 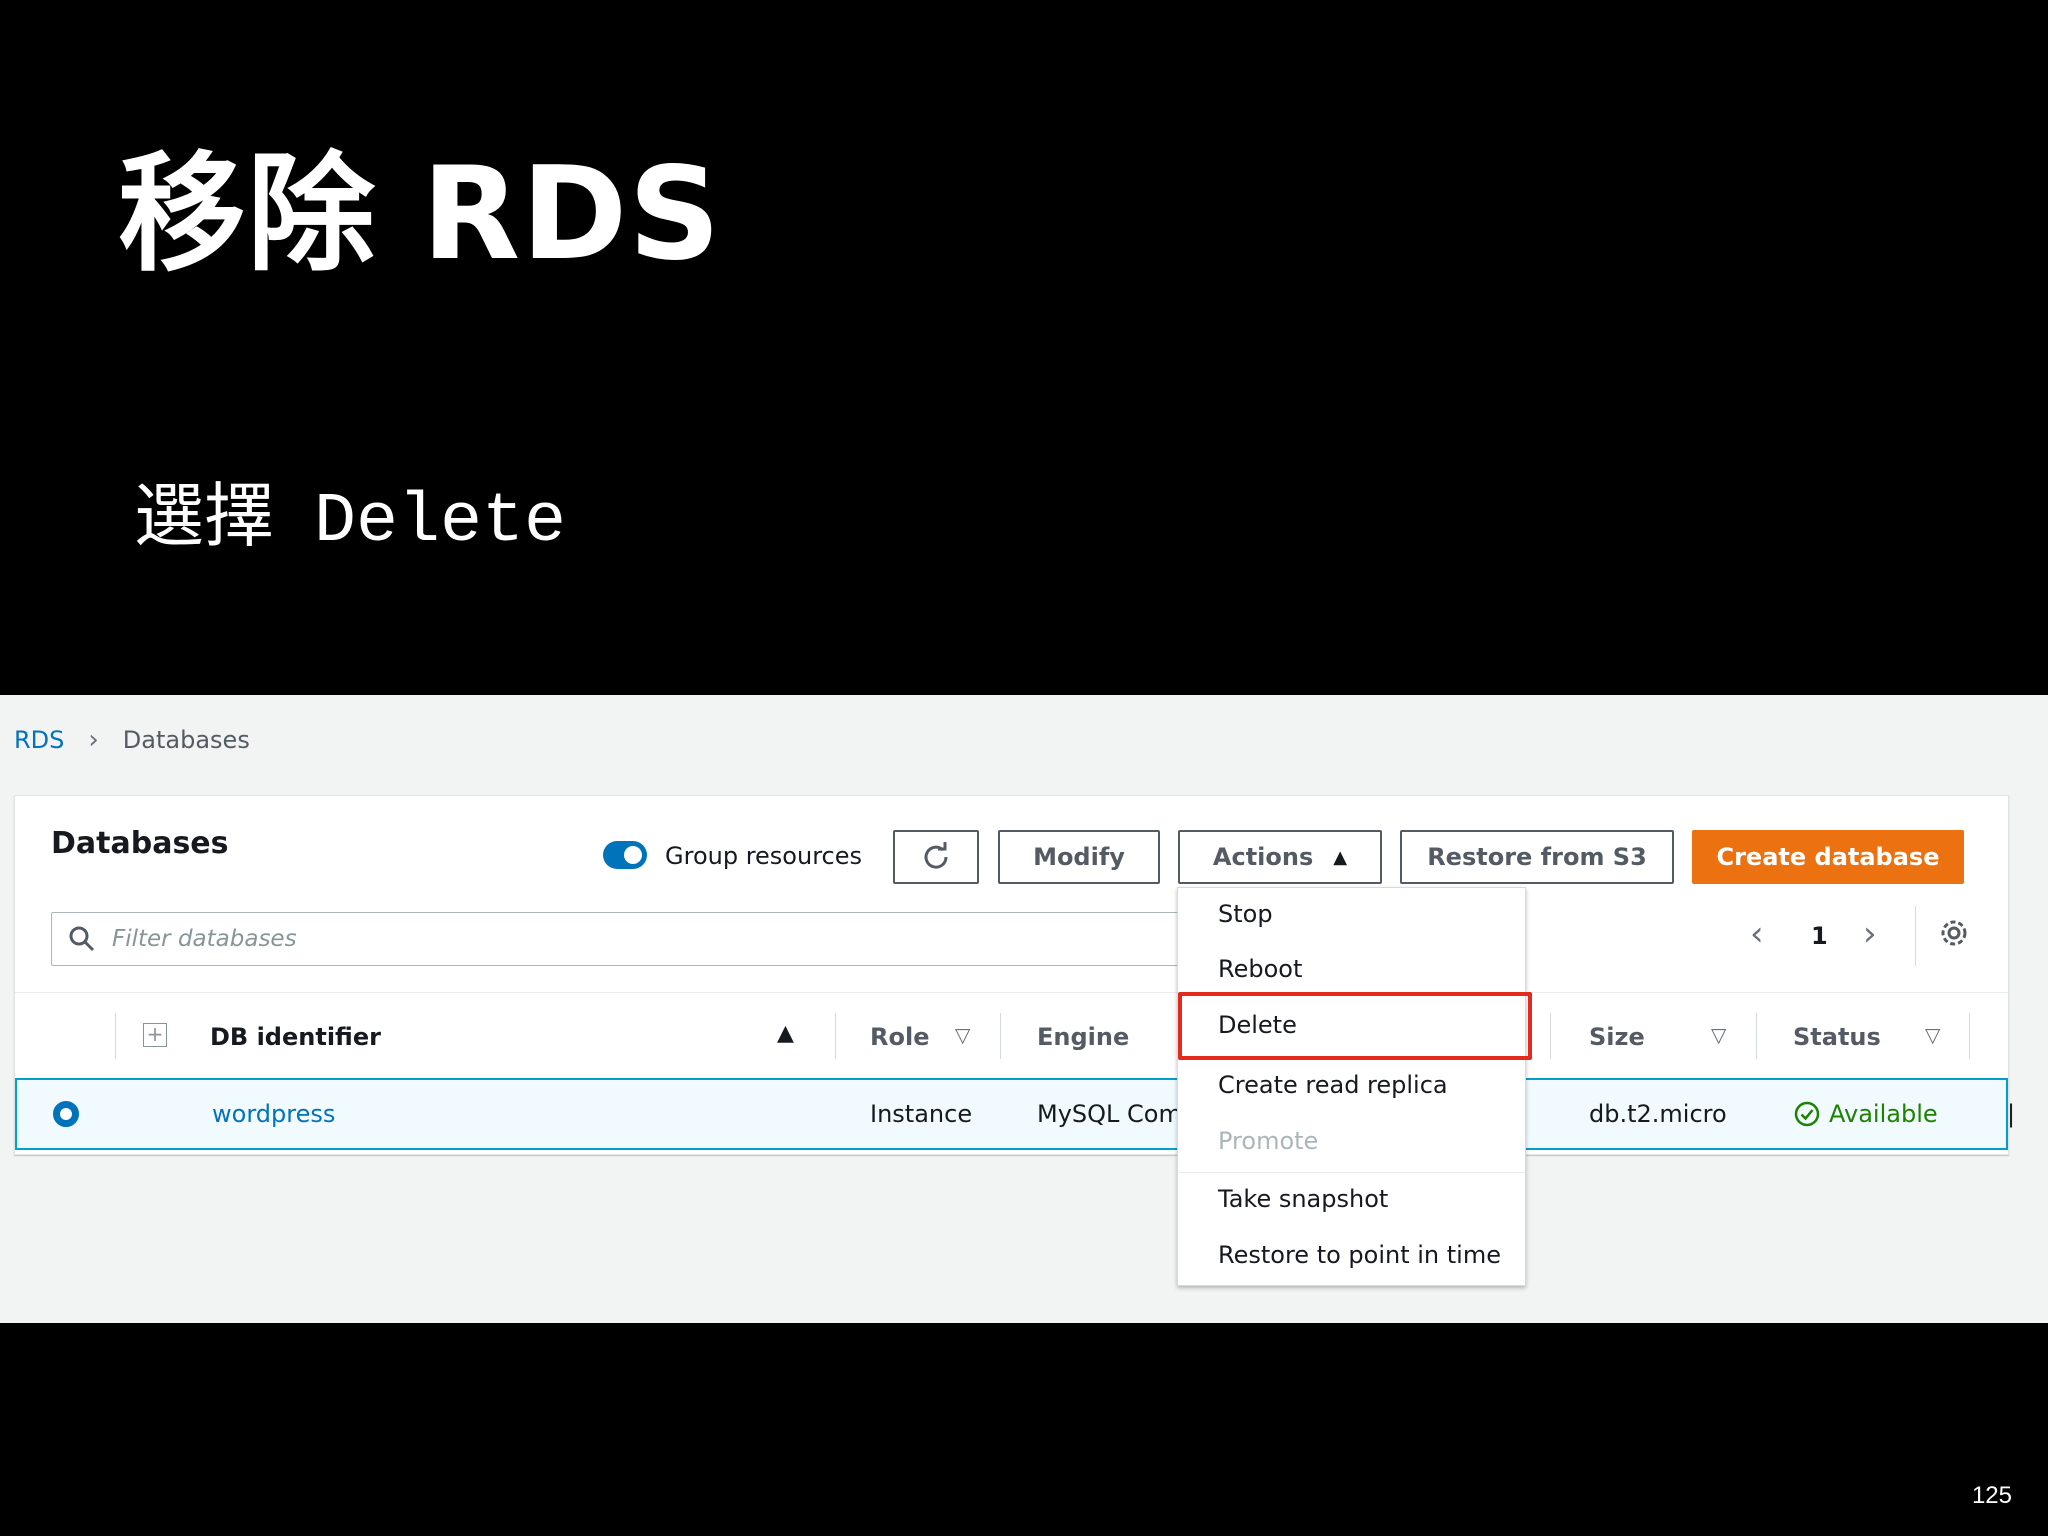 What do you see at coordinates (186, 740) in the screenshot?
I see `breadcrumb-current: Databases` at bounding box center [186, 740].